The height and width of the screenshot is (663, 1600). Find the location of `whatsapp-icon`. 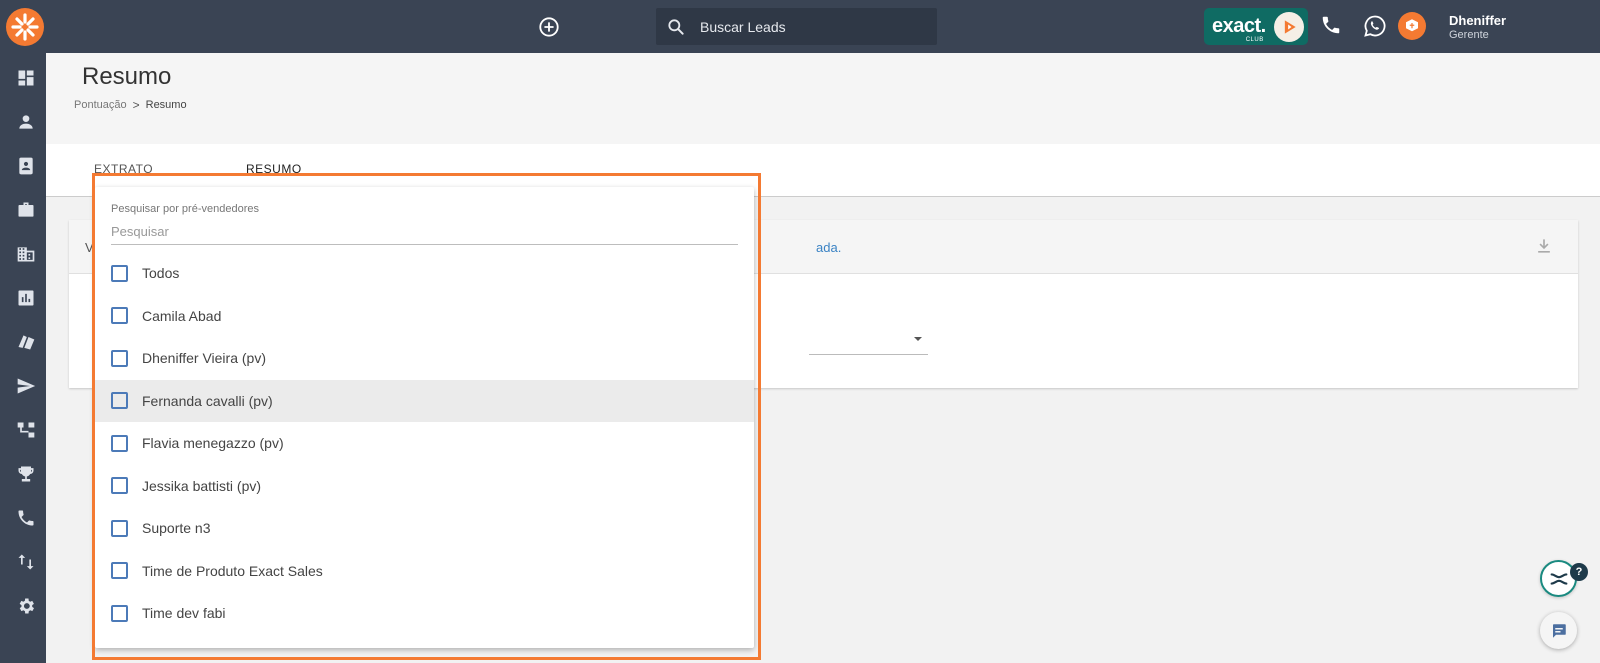

whatsapp-icon is located at coordinates (1375, 26).